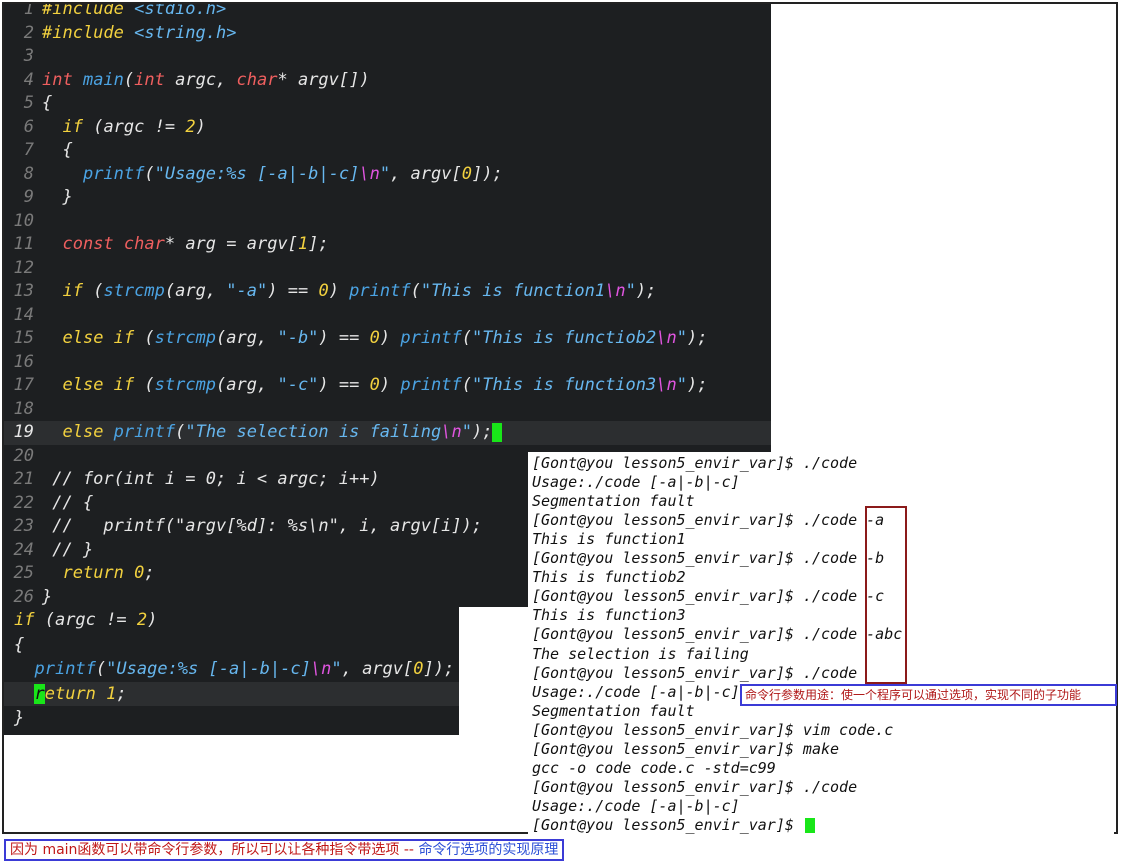 The image size is (1122, 864). What do you see at coordinates (103, 338) in the screenshot?
I see `code-token: else if` at bounding box center [103, 338].